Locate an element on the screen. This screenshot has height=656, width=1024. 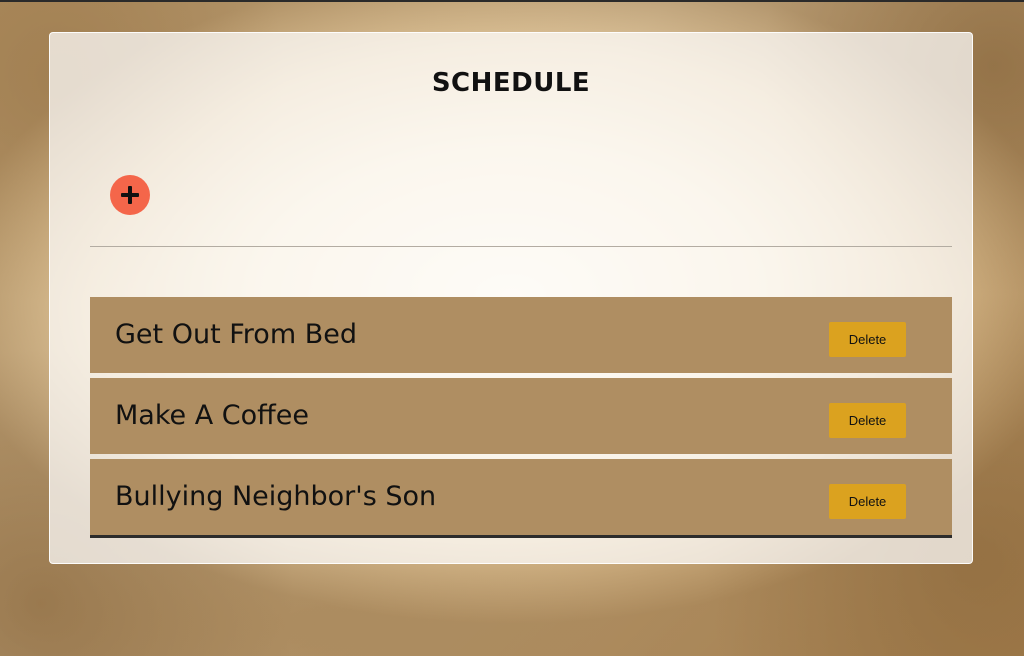
schedule-item: Make A Coffee Delete is located at coordinates (521, 416).